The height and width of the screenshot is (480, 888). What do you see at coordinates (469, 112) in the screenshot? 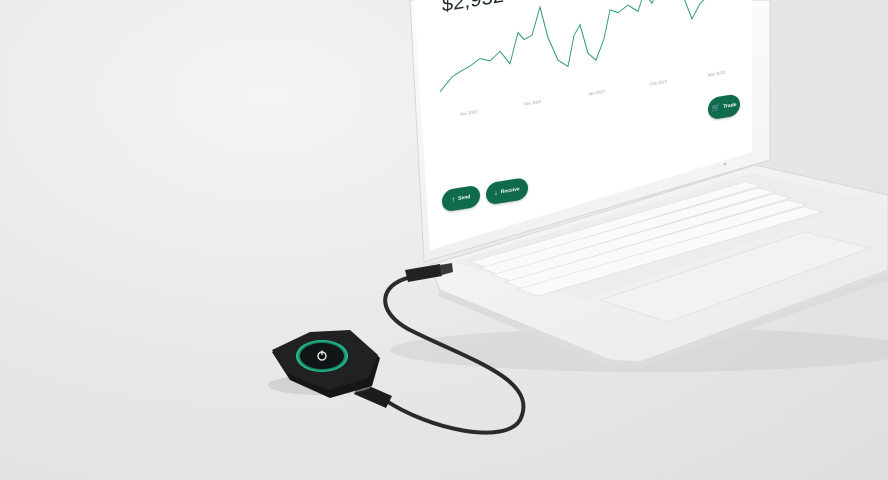
I see `x-tick: Nov 2022` at bounding box center [469, 112].